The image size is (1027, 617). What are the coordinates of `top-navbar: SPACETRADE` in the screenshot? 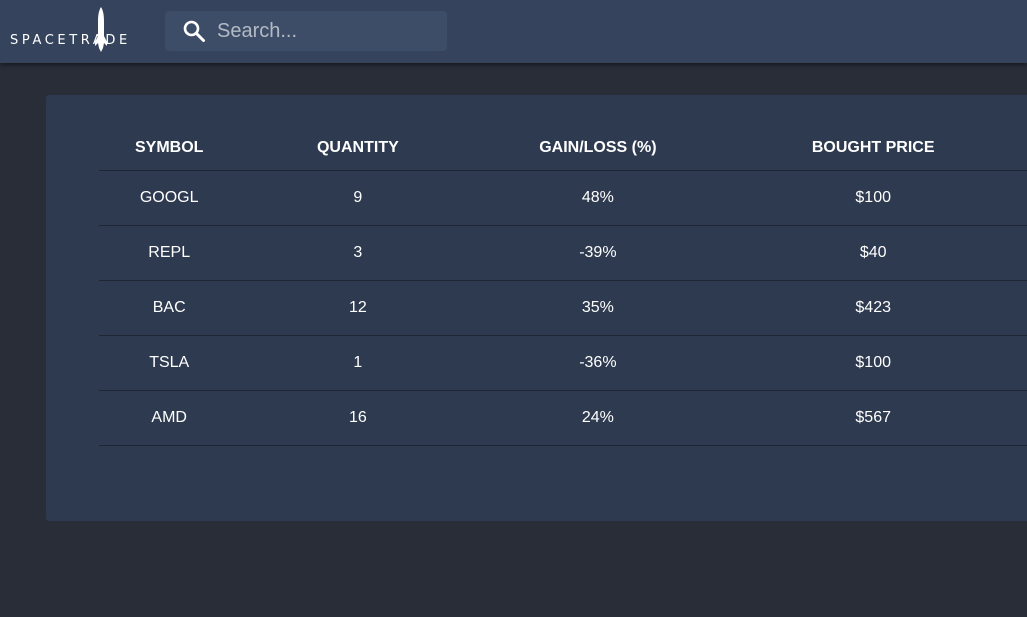 It's located at (513, 31).